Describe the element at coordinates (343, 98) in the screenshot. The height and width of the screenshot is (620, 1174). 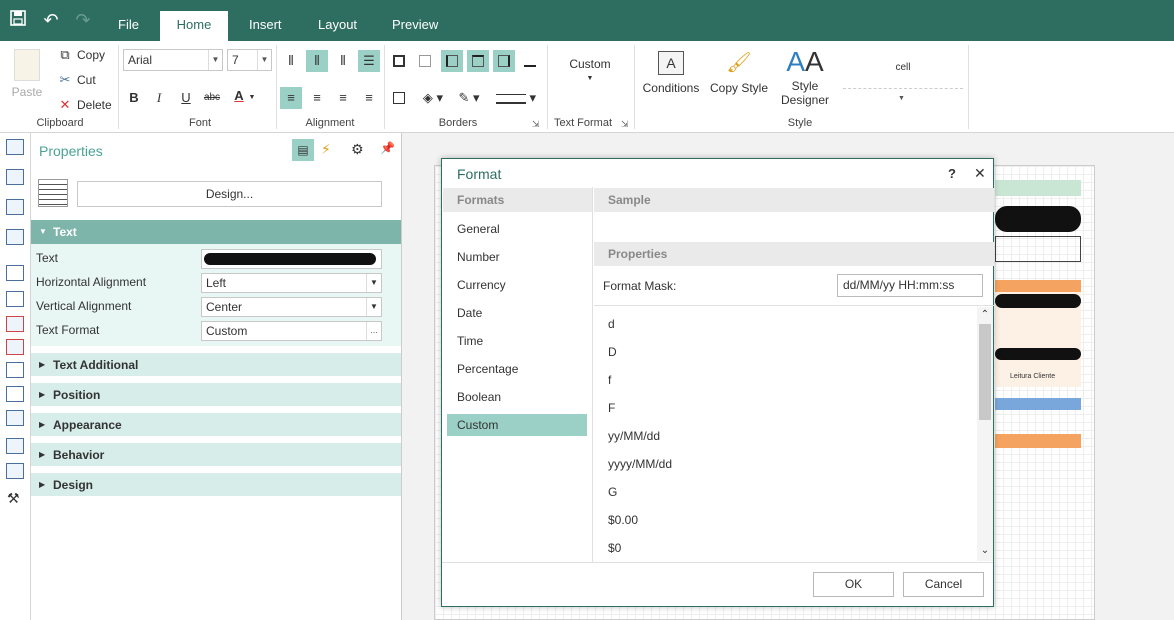
I see `align-right-icon: ≡` at that location.